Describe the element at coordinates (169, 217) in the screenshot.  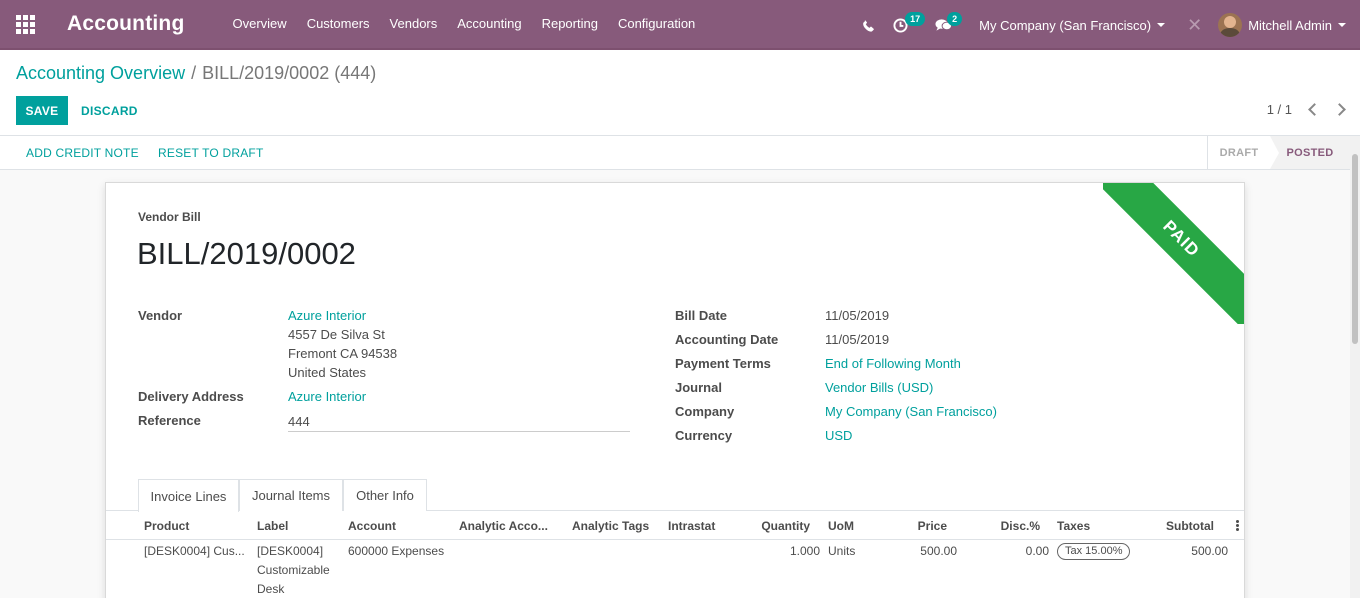
I see `document-type: Vendor Bill` at that location.